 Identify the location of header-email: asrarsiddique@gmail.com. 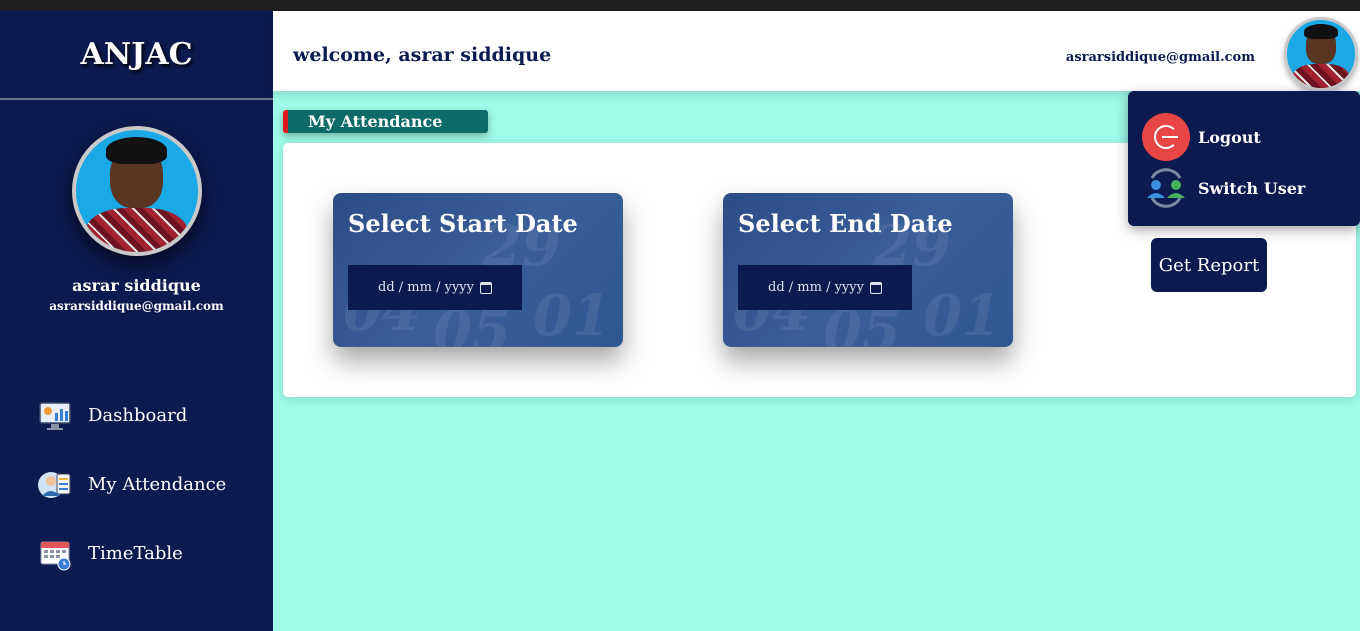
(1160, 57).